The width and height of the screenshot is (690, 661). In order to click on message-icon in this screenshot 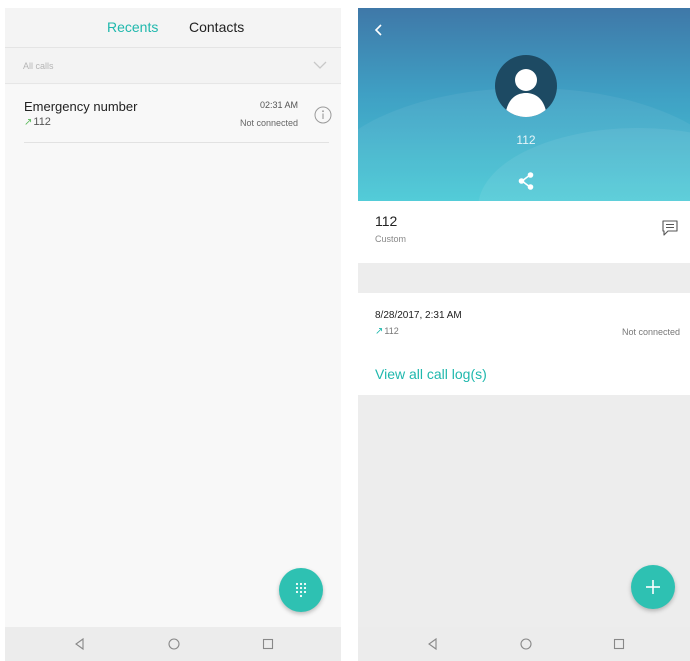, I will do `click(670, 228)`.